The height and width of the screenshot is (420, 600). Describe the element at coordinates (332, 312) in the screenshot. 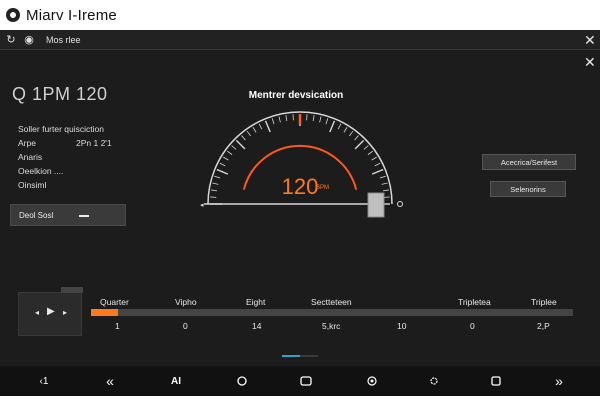

I see `track-progress-bar` at that location.